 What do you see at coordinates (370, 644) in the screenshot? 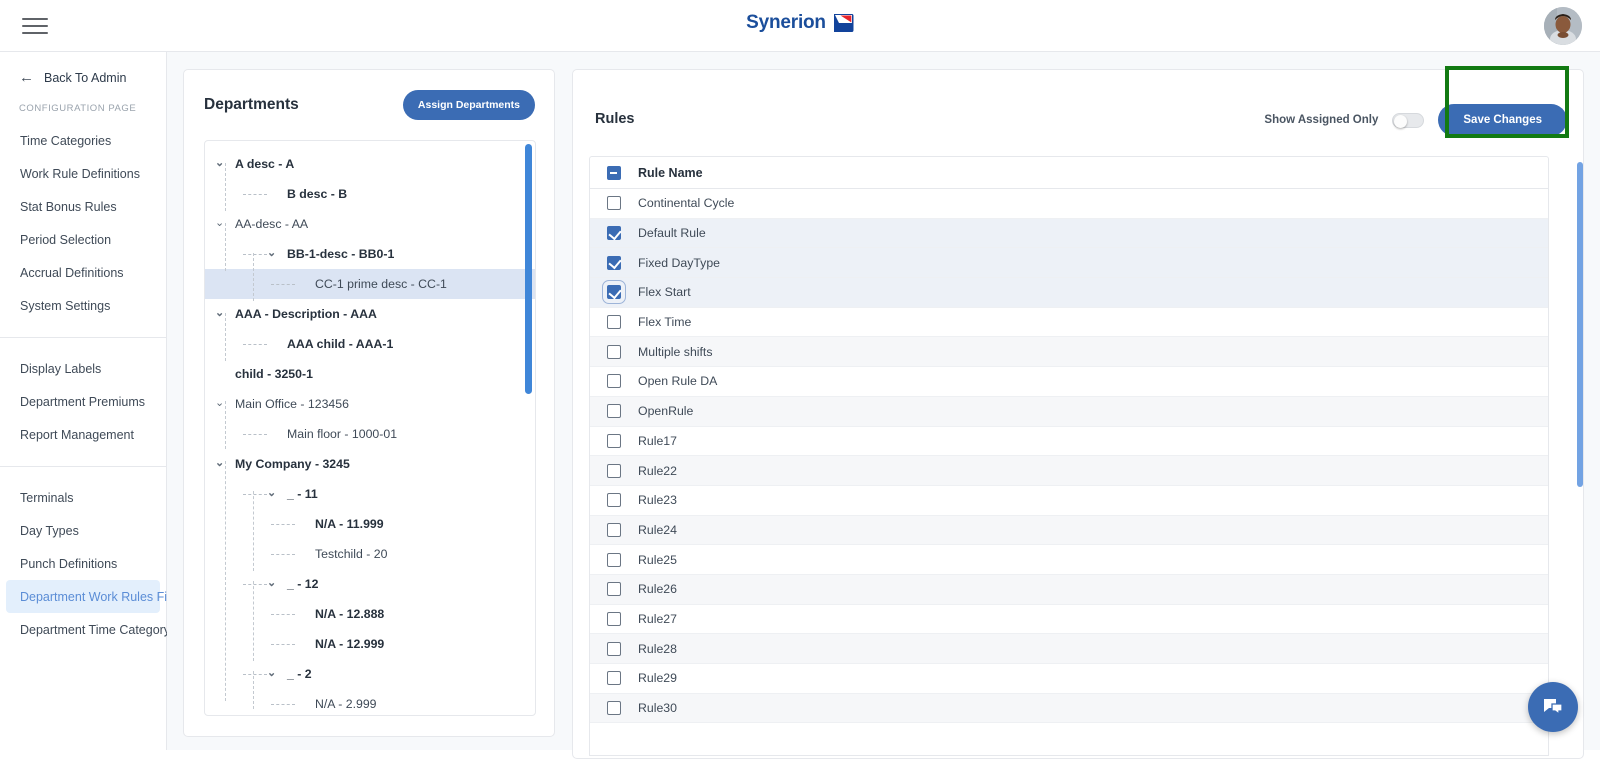
I see `tree-node: ⌄N/A - 12.999` at bounding box center [370, 644].